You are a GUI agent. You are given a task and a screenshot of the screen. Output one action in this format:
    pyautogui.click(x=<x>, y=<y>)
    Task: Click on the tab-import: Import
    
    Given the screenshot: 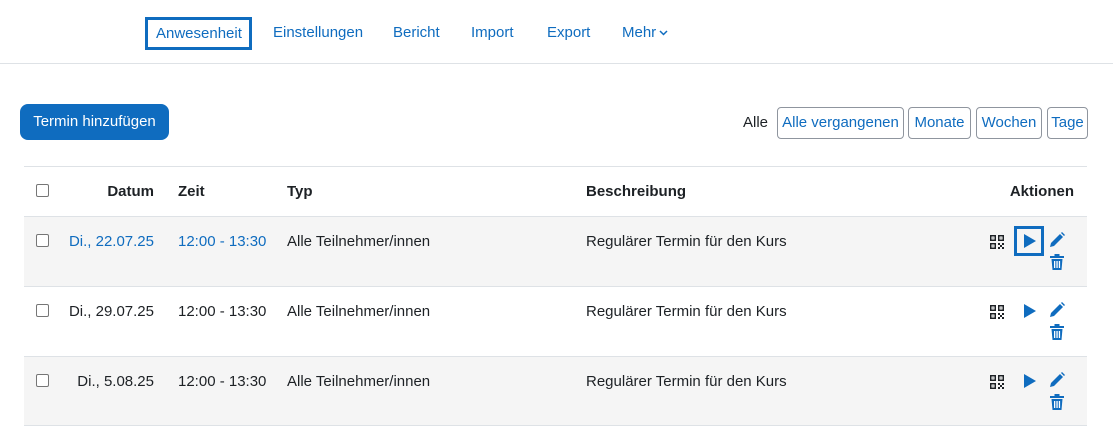 What is the action you would take?
    pyautogui.click(x=492, y=33)
    